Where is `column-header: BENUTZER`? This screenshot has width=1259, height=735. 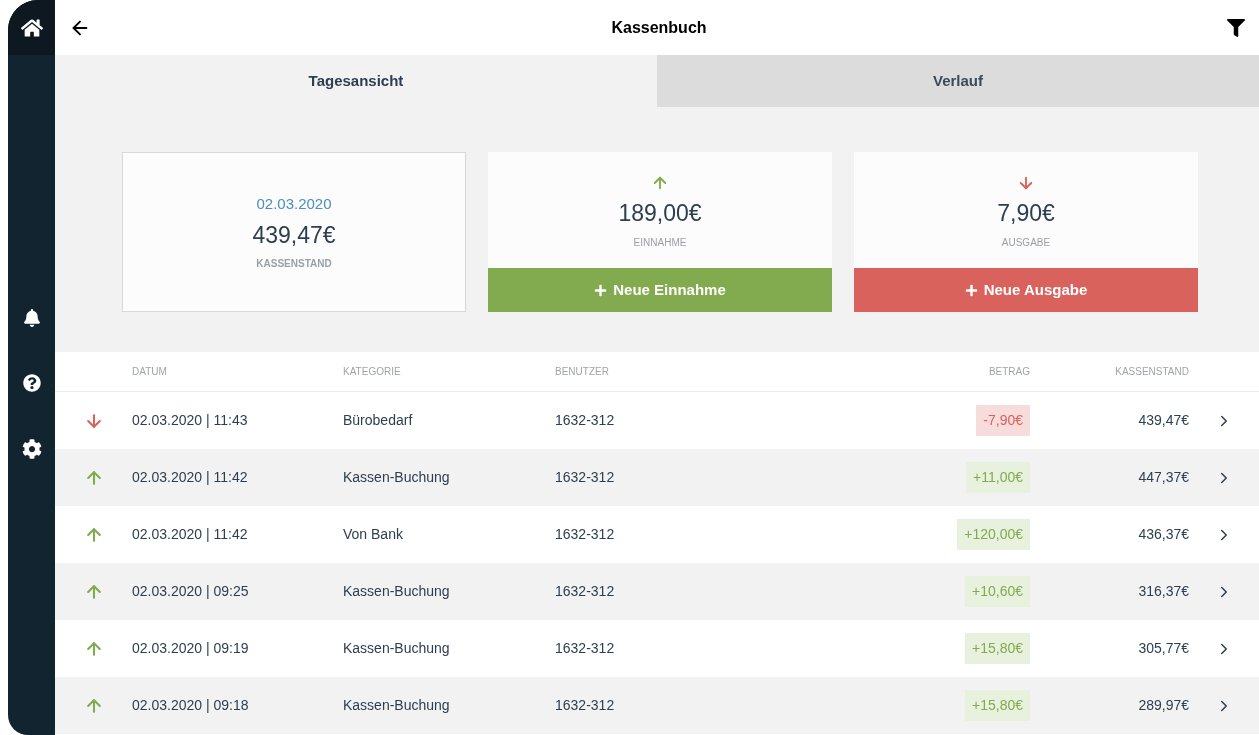 column-header: BENUTZER is located at coordinates (582, 372).